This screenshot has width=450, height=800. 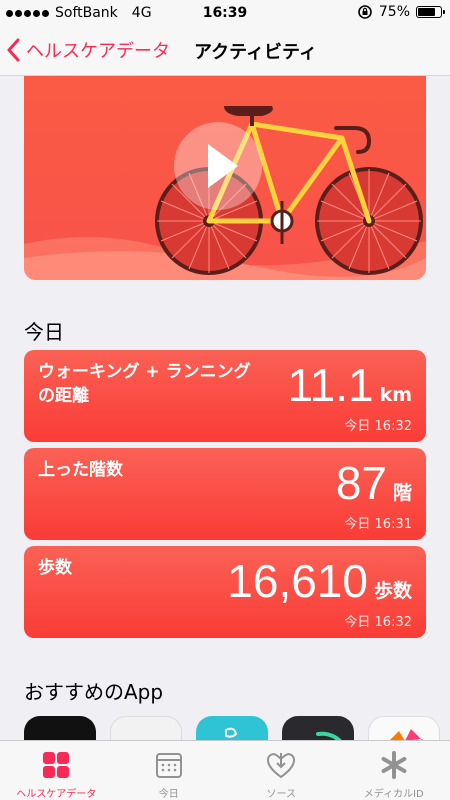 I want to click on back-button-label: ヘルスケアデータ, so click(x=98, y=51).